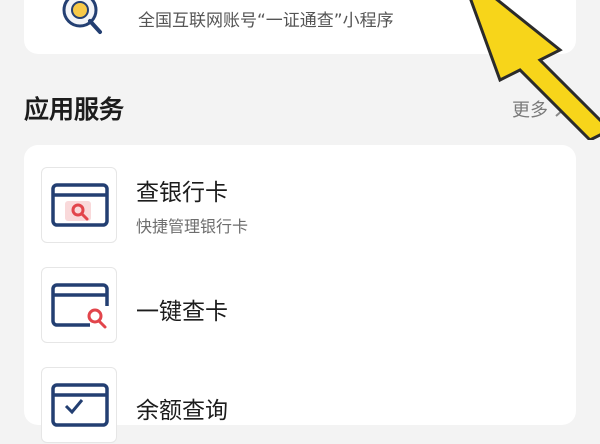 This screenshot has width=600, height=444. What do you see at coordinates (192, 226) in the screenshot?
I see `service-description: 快捷管理银行卡` at bounding box center [192, 226].